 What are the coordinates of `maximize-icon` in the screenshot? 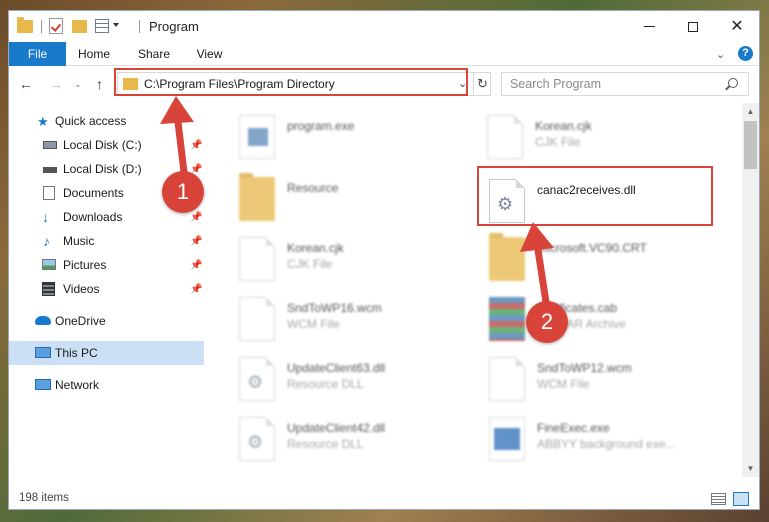 It's located at (693, 26).